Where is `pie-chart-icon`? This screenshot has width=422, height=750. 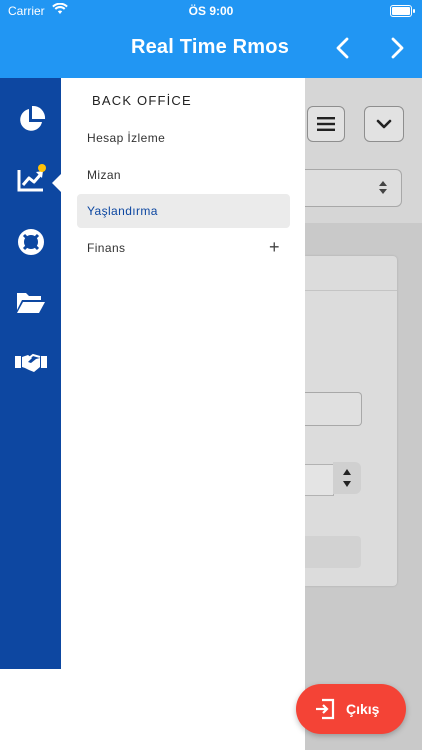 pie-chart-icon is located at coordinates (32, 118).